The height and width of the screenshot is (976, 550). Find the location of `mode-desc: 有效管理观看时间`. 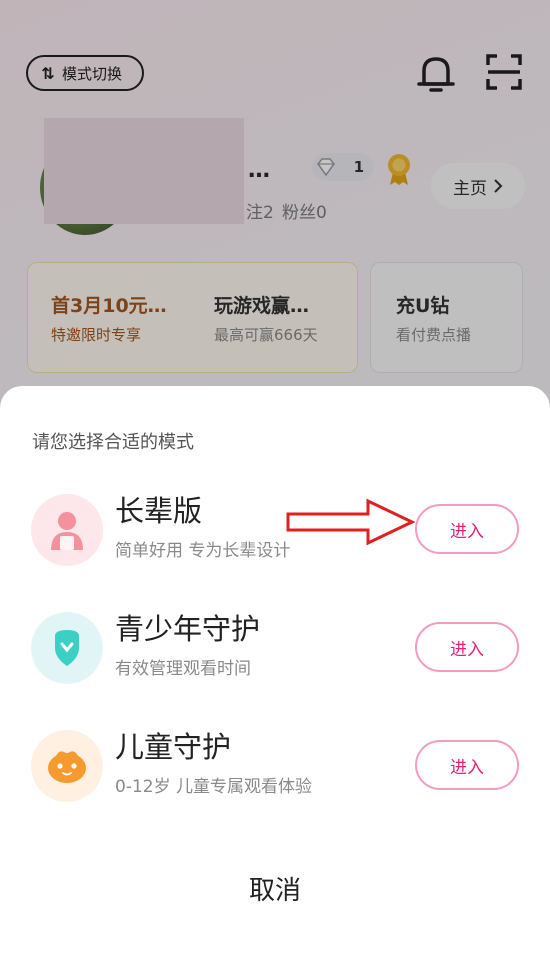

mode-desc: 有效管理观看时间 is located at coordinates (183, 669).